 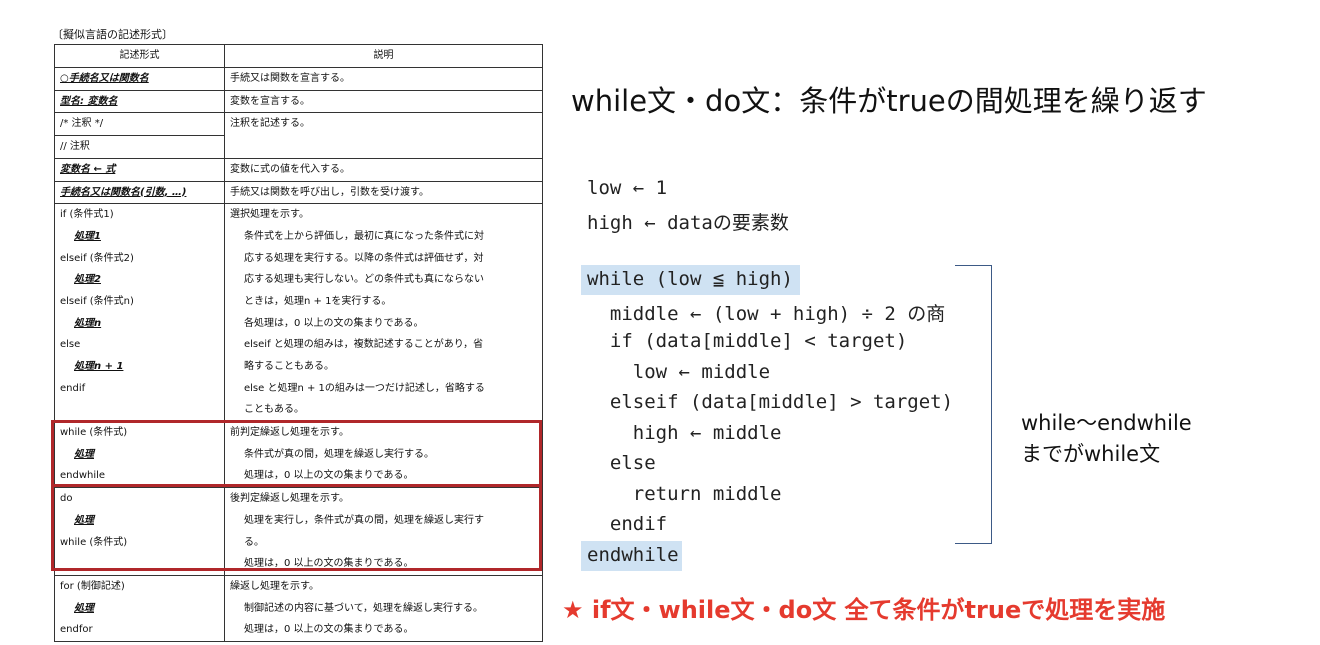 I want to click on desc-line: elseif と処理の組みは，複数記述することがあり，省, so click(x=364, y=345).